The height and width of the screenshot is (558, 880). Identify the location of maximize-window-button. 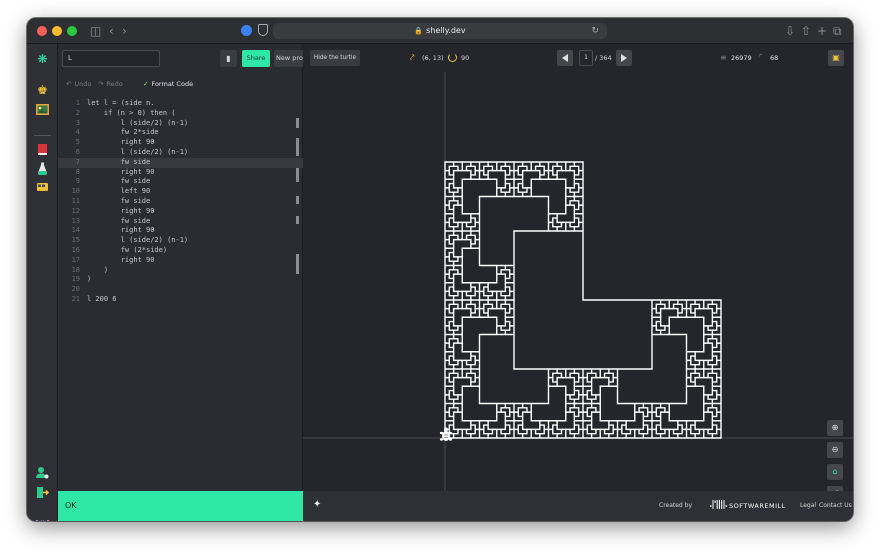
(72, 31).